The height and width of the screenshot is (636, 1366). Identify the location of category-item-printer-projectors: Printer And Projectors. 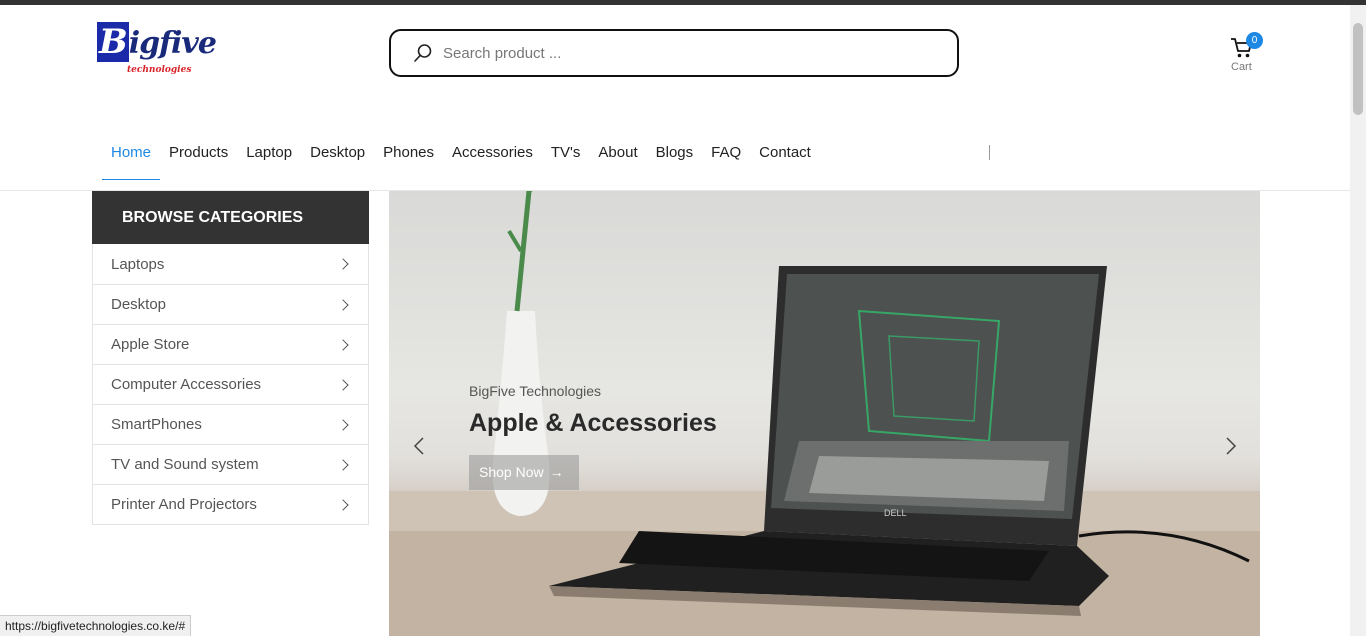
(230, 504).